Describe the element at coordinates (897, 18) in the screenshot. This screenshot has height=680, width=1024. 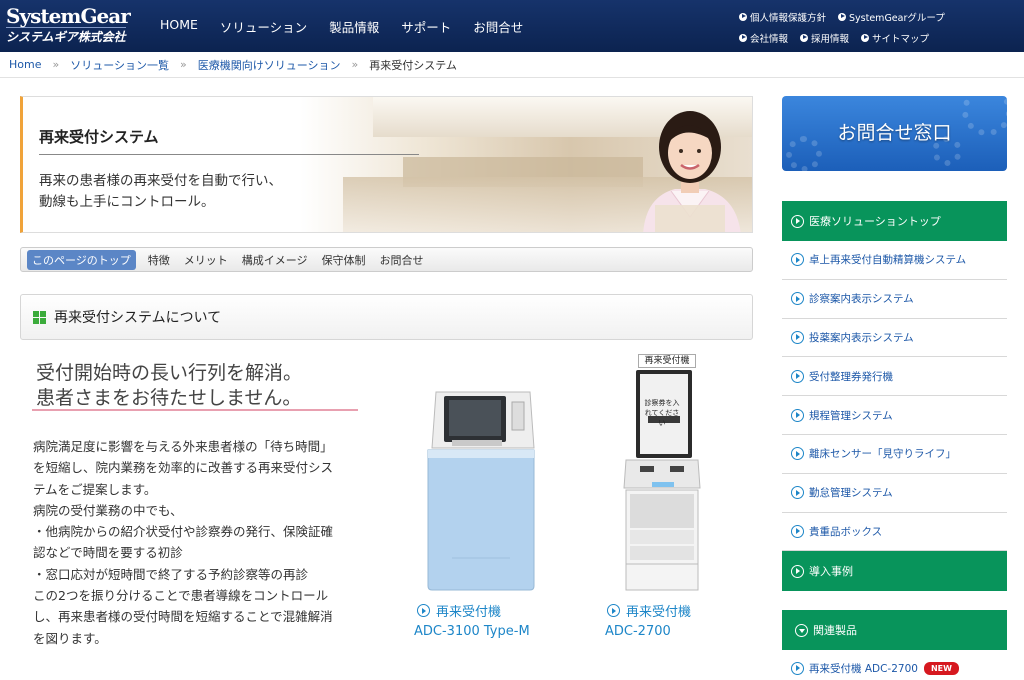
I see `utility-link-label: SystemGearグループ` at that location.